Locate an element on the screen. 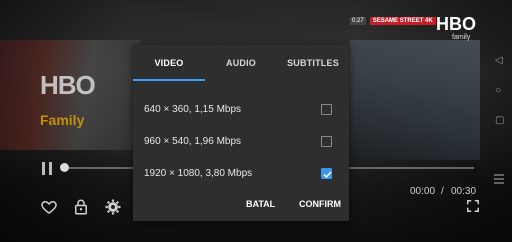 Image resolution: width=512 pixels, height=242 pixels. option-1920x1080: 1920 × 1080, 3,80 Mbps is located at coordinates (241, 173).